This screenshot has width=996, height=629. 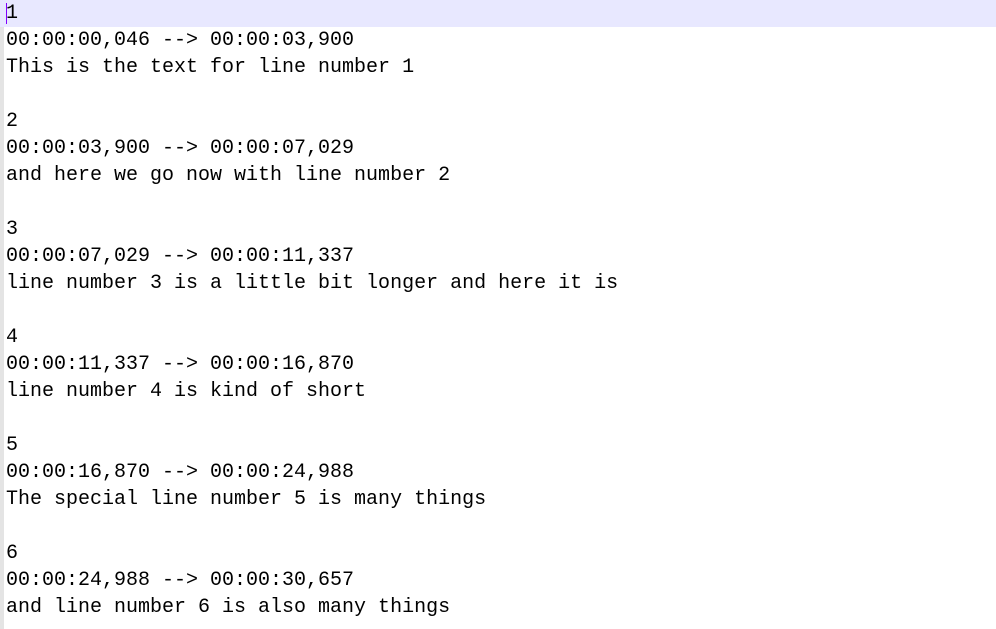 What do you see at coordinates (12, 121) in the screenshot?
I see `subtitle-index: 2` at bounding box center [12, 121].